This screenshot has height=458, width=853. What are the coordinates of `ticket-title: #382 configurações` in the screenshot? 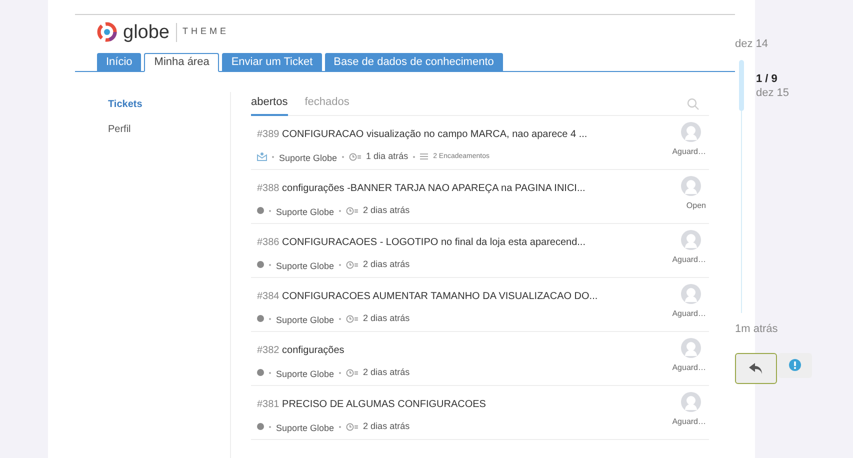 It's located at (300, 350).